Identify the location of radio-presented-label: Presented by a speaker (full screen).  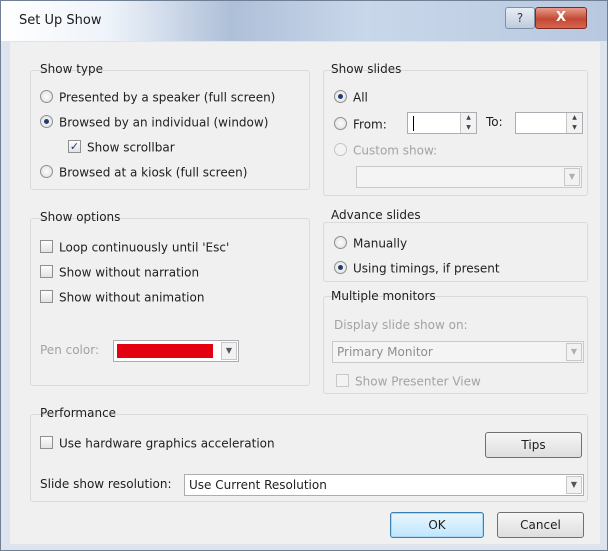
(167, 97).